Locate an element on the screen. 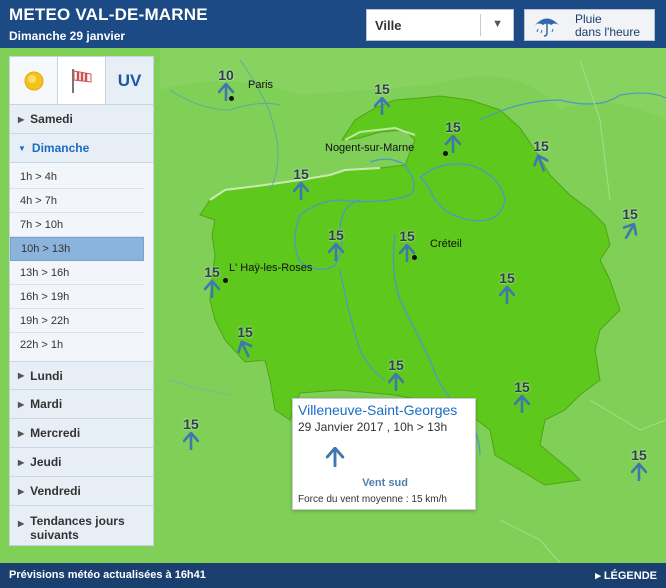 This screenshot has height=588, width=666. day-tuesday: ▶ Mardi is located at coordinates (81, 404).